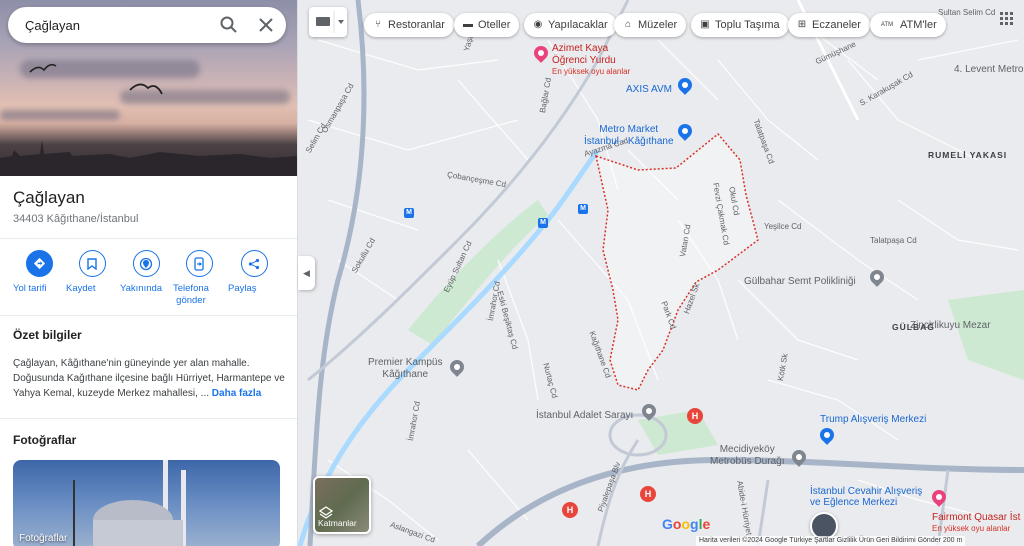  I want to click on fork-knife-icon: ⑂, so click(378, 24).